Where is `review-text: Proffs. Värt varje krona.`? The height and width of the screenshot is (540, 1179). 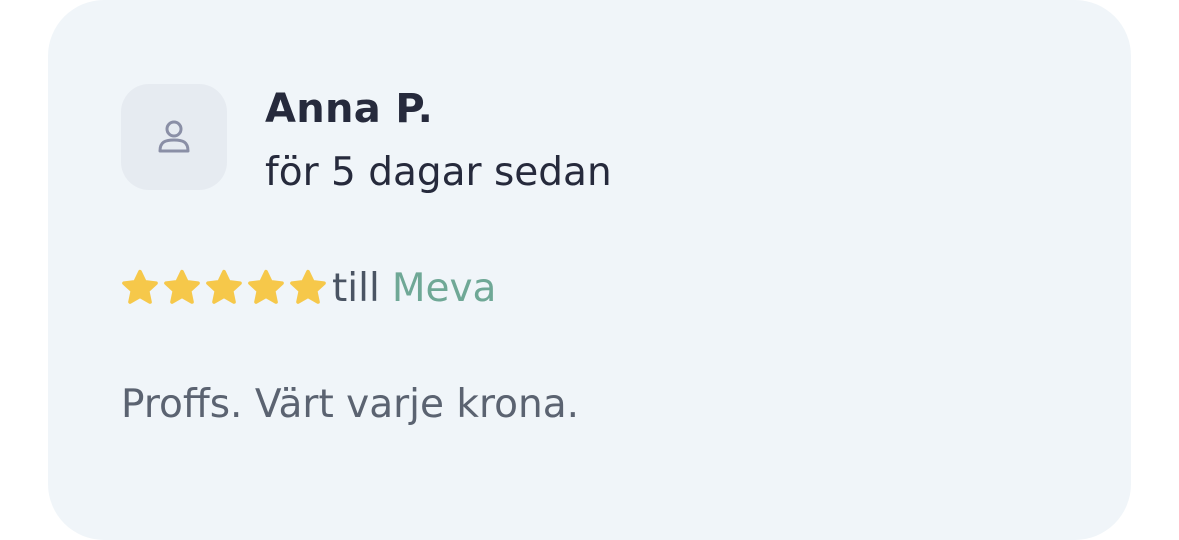
review-text: Proffs. Värt varje krona. is located at coordinates (350, 404).